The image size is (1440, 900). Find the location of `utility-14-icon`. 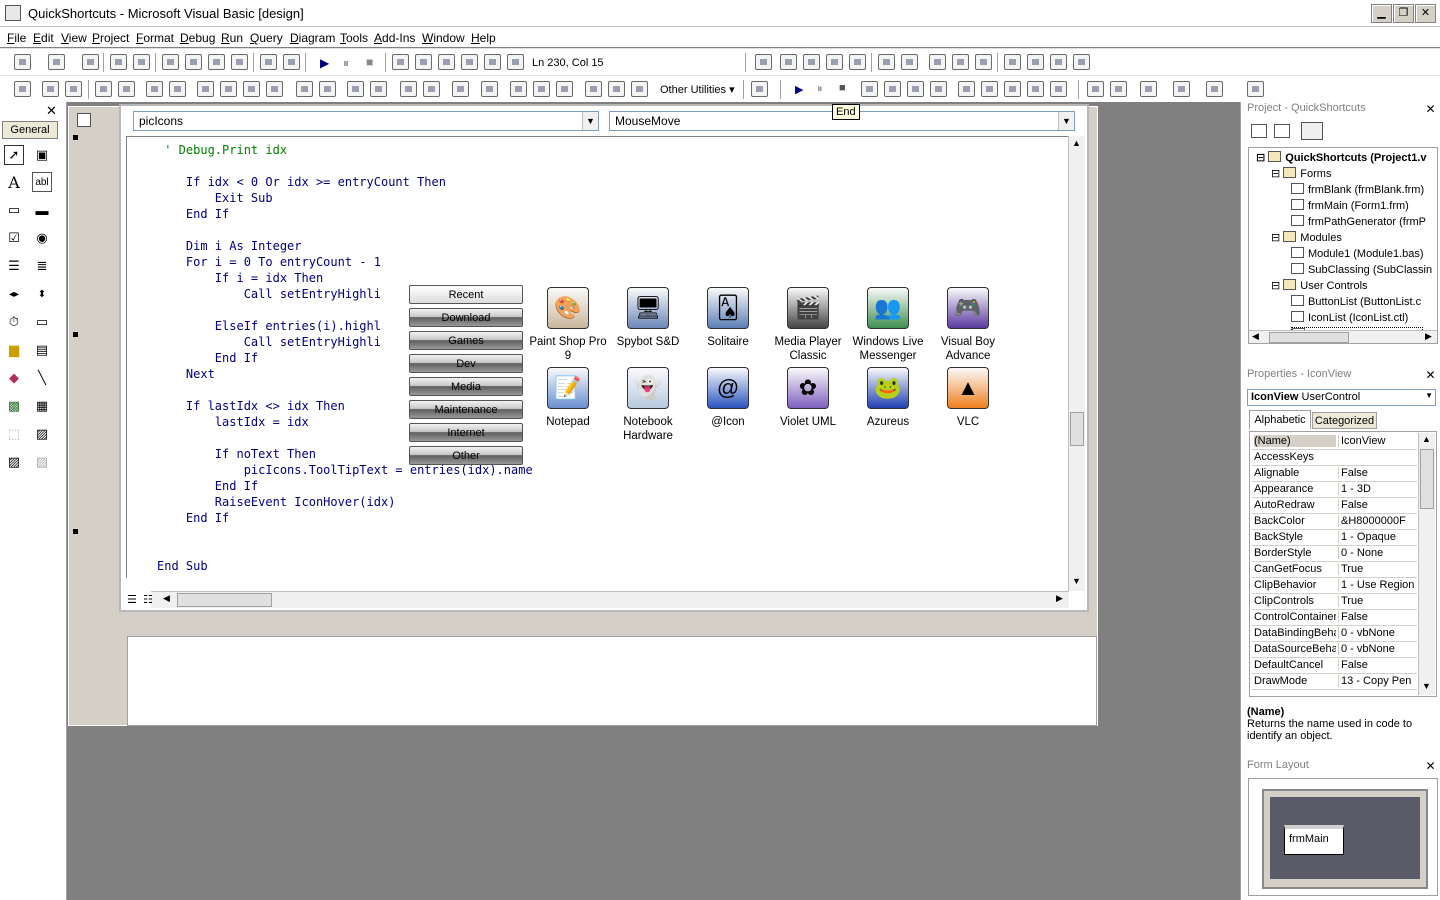

utility-14-icon is located at coordinates (378, 89).